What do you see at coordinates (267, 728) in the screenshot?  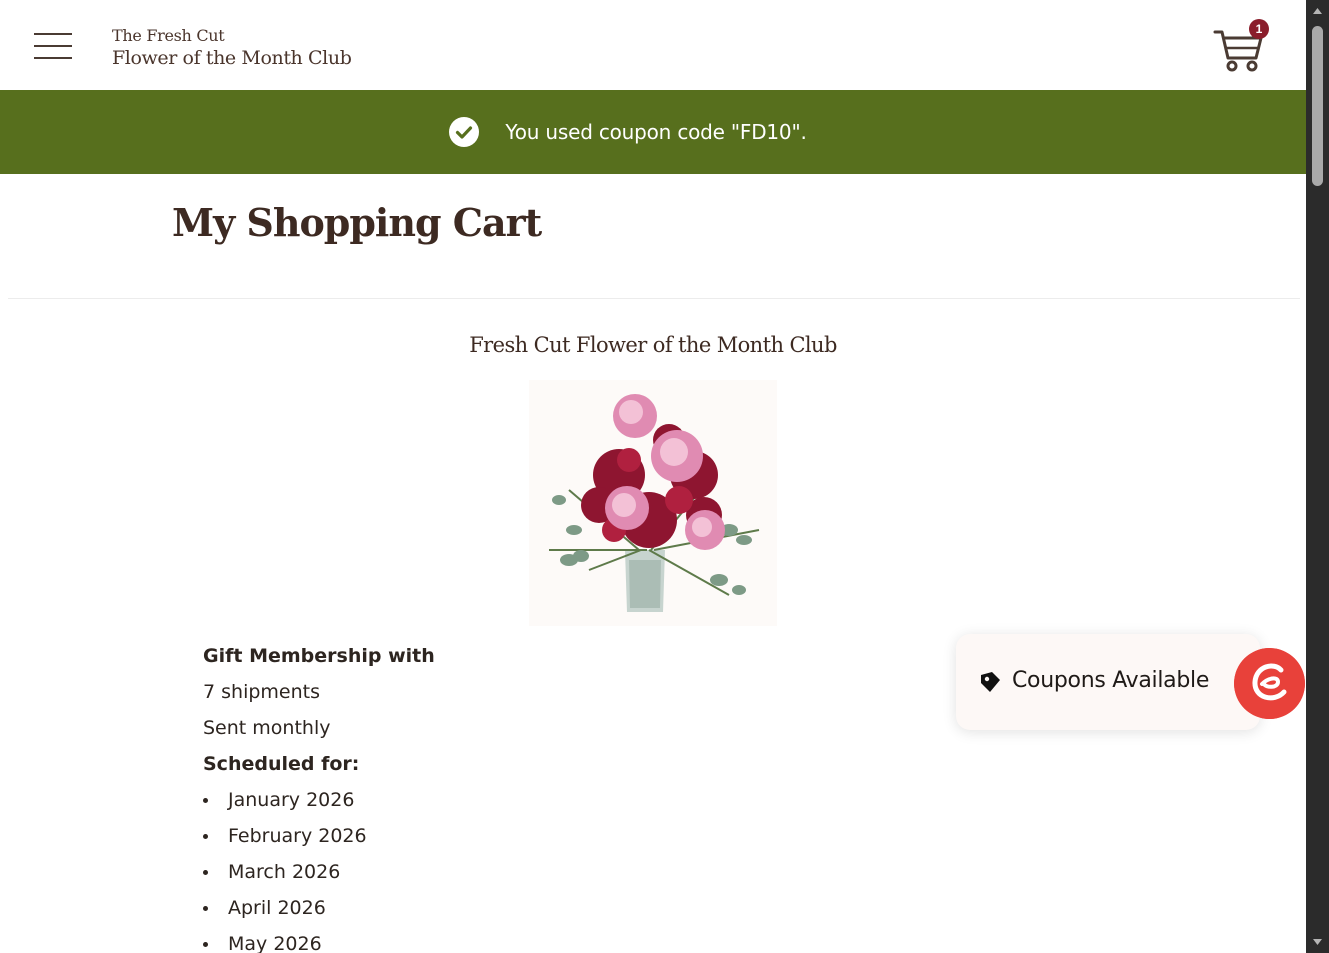 I see `shipment-frequency: Sent monthly` at bounding box center [267, 728].